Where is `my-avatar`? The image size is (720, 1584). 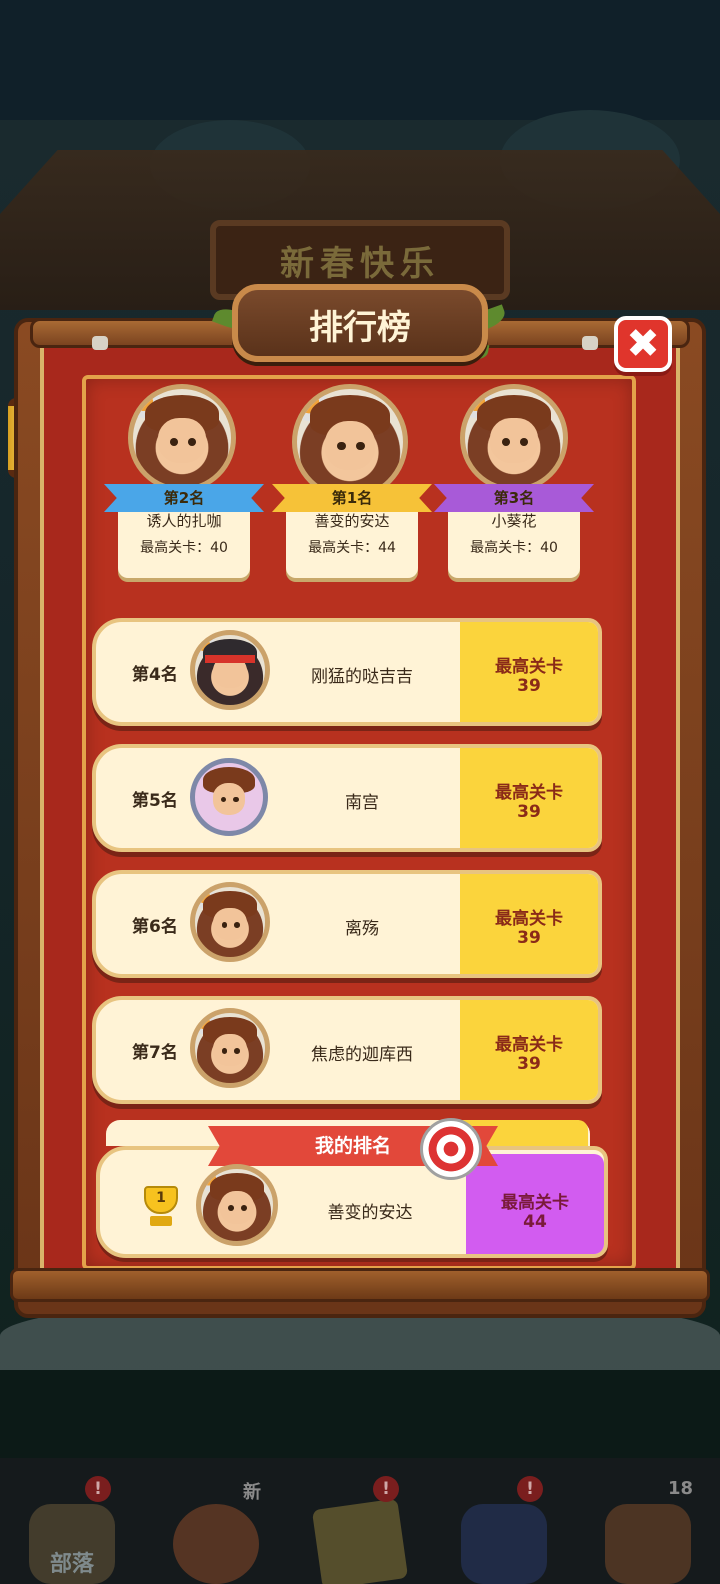 my-avatar is located at coordinates (237, 1205).